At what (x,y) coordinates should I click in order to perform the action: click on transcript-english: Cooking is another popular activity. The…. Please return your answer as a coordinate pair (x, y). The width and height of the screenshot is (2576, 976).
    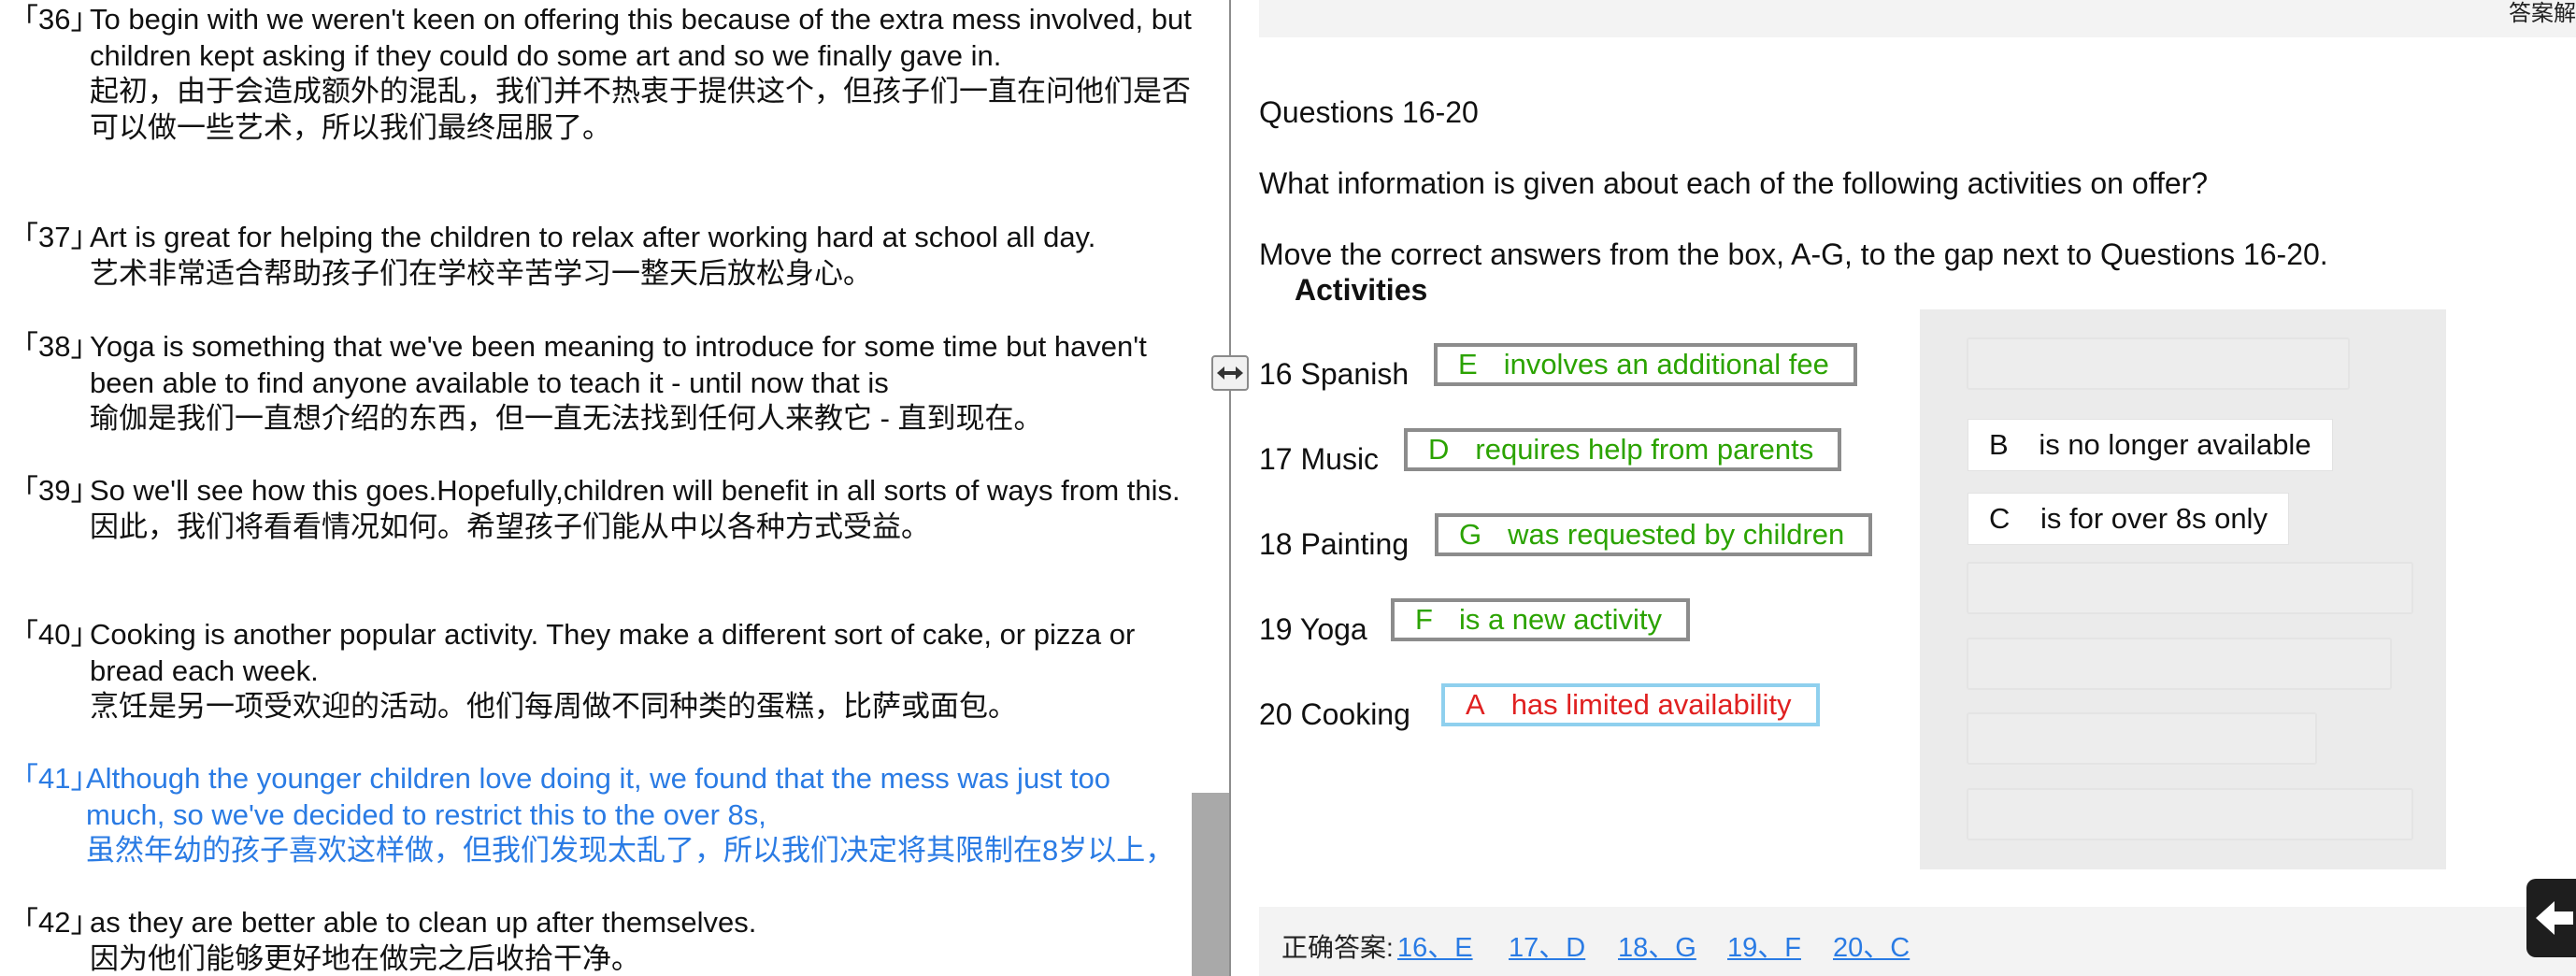
    Looking at the image, I should click on (613, 652).